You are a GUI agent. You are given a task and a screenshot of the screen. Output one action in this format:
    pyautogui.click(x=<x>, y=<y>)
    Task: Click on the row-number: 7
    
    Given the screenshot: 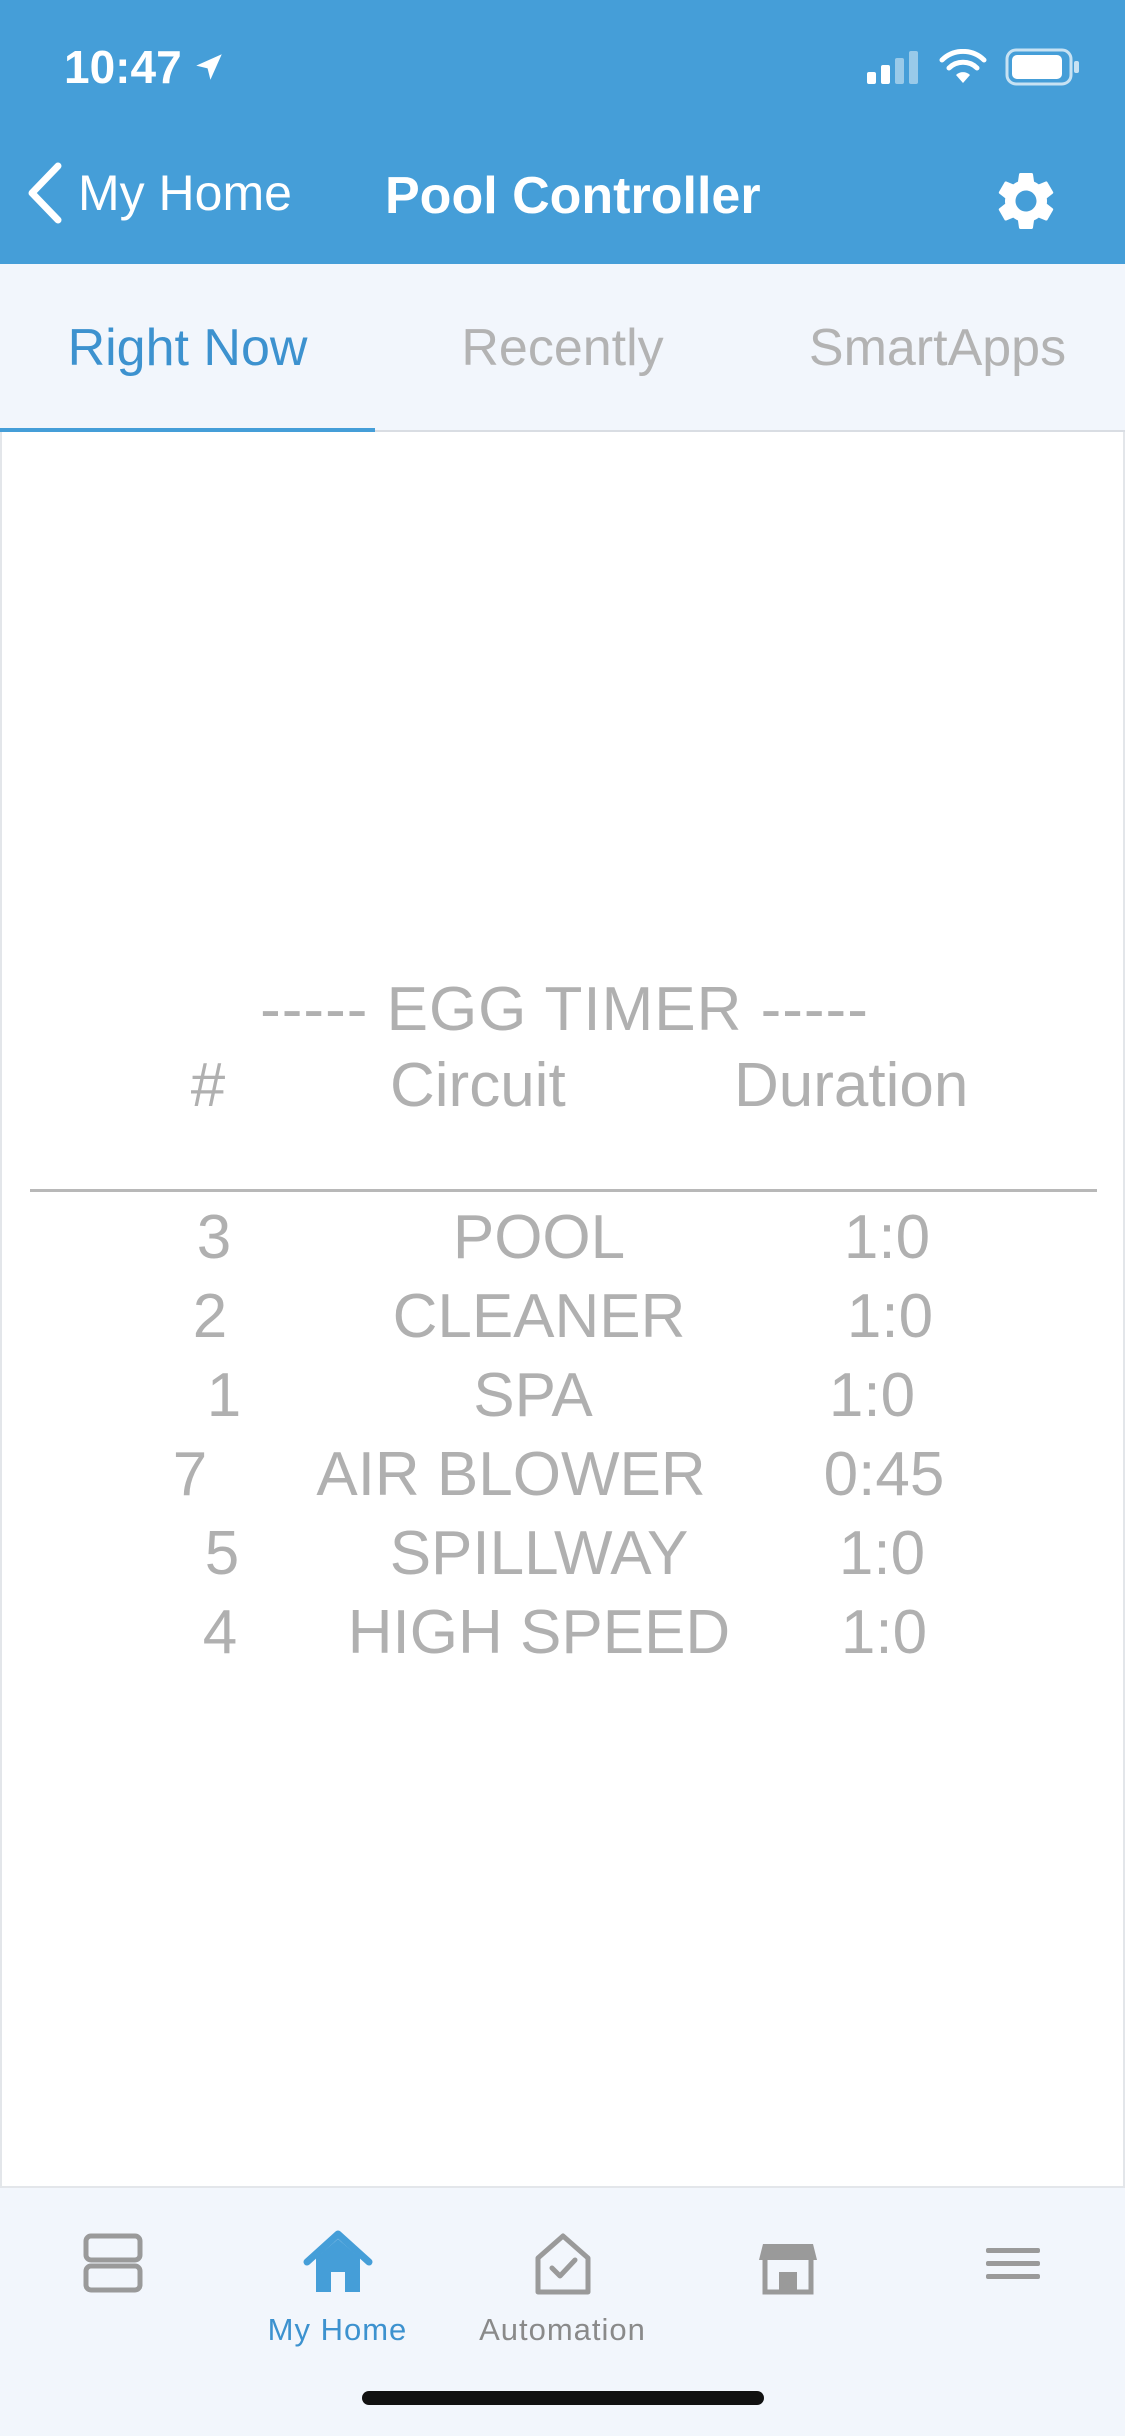 What is the action you would take?
    pyautogui.click(x=190, y=1474)
    